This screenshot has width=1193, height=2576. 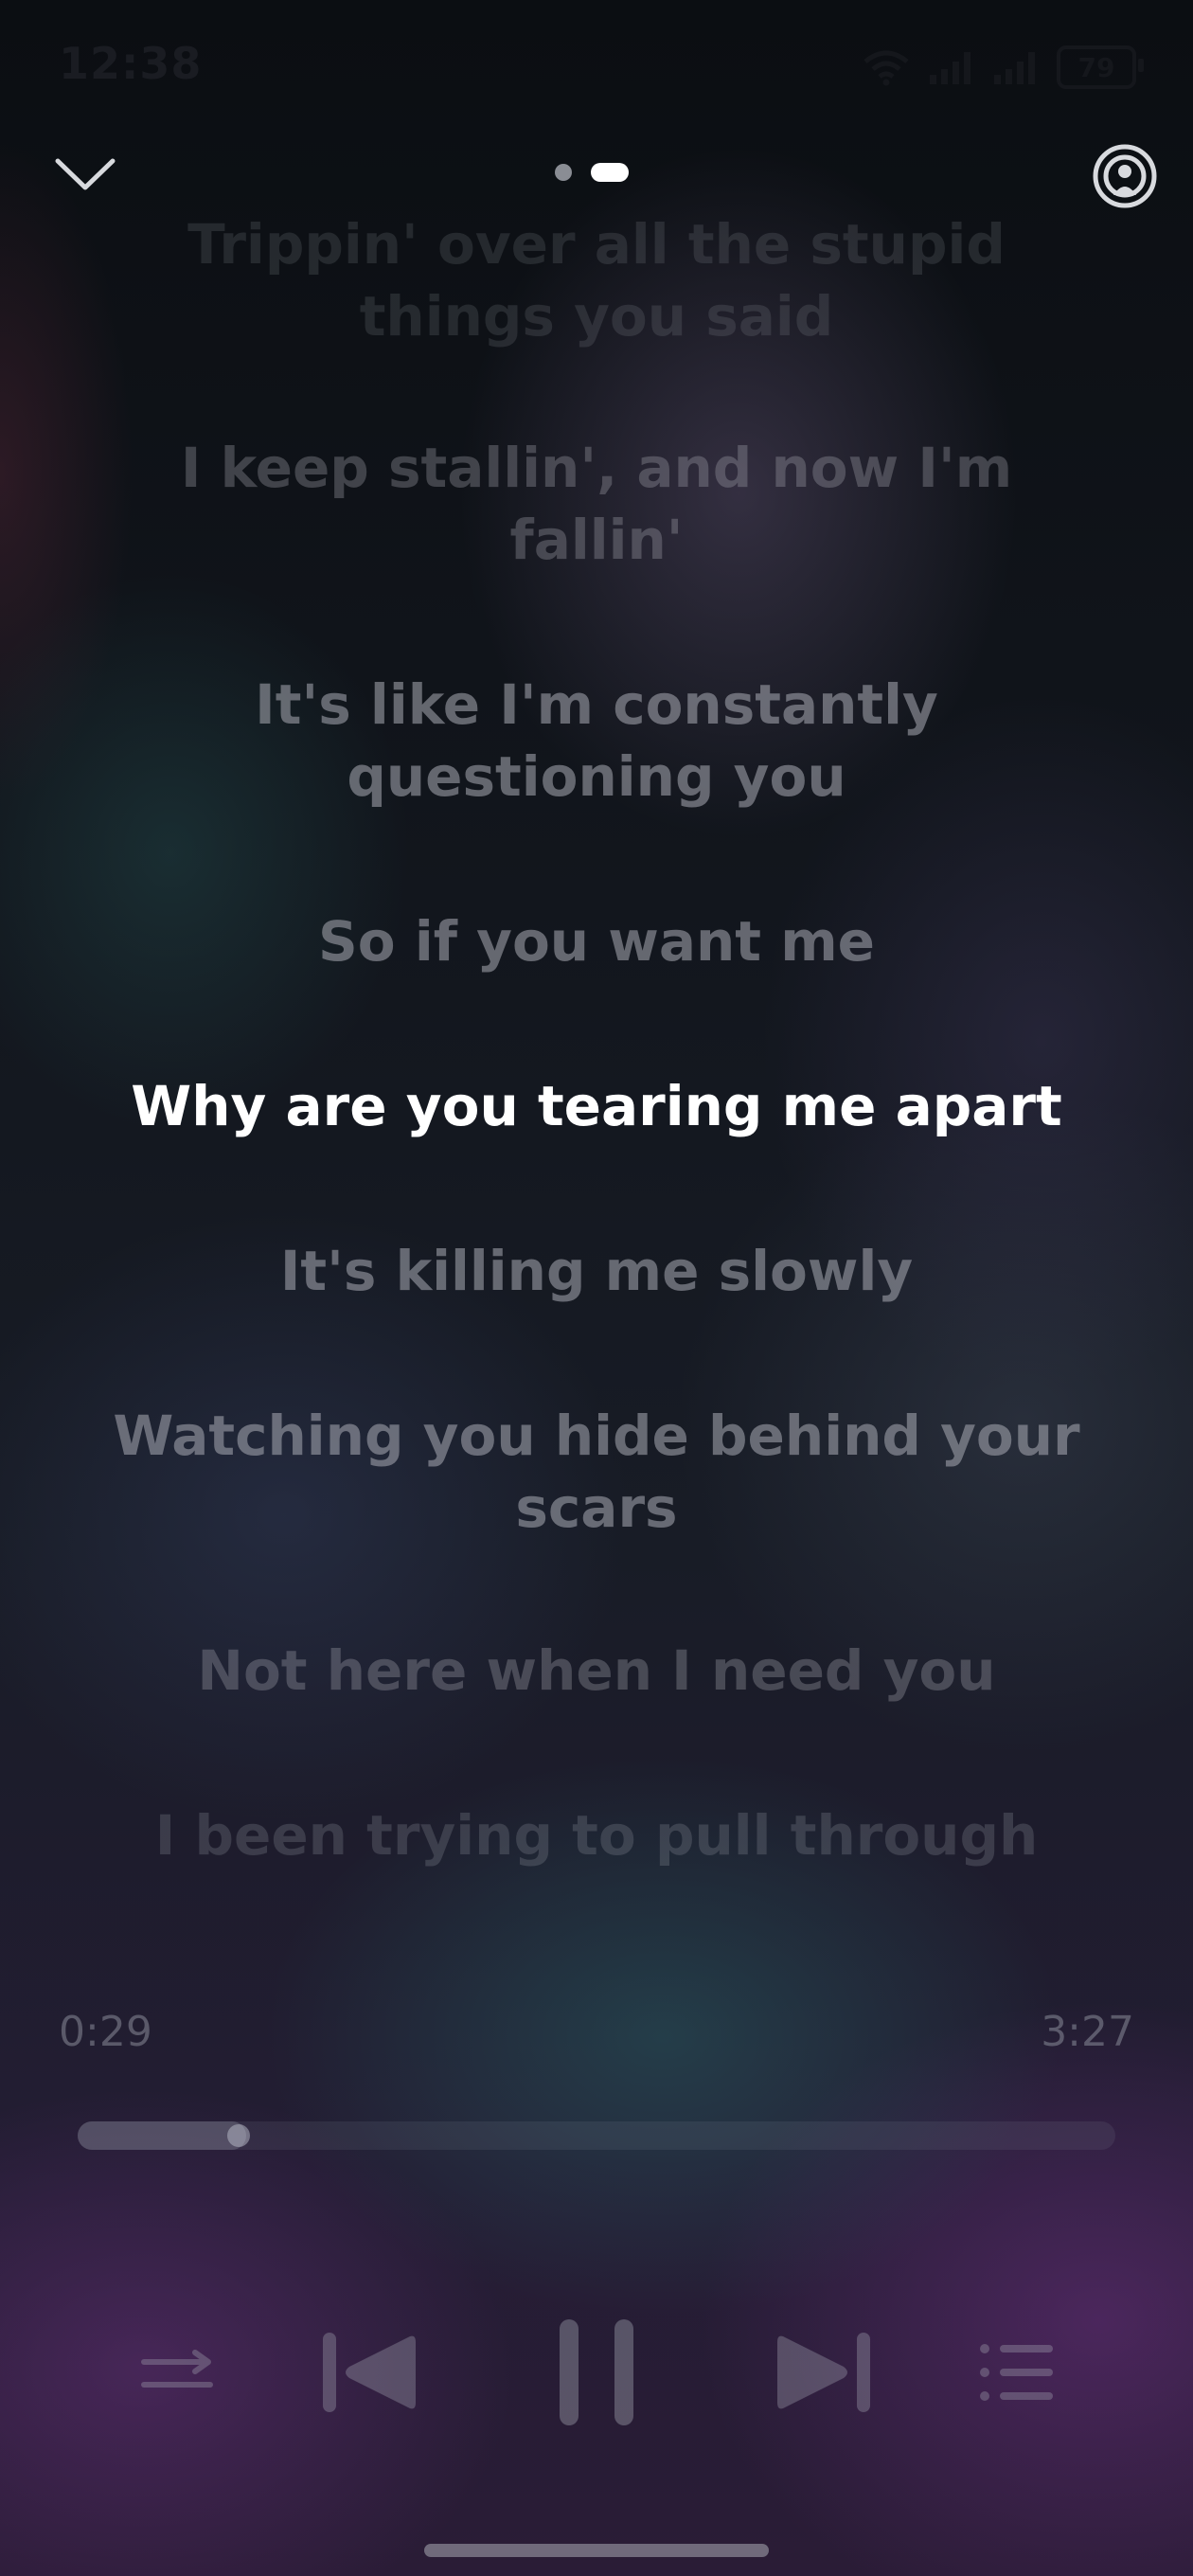 I want to click on cast-icon, so click(x=1125, y=176).